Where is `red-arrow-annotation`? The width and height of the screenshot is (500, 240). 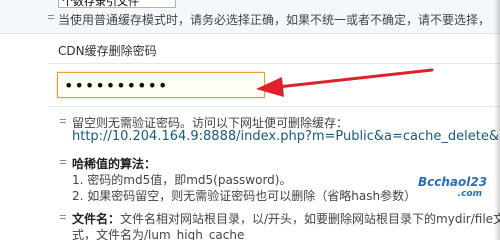 red-arrow-annotation is located at coordinates (345, 82).